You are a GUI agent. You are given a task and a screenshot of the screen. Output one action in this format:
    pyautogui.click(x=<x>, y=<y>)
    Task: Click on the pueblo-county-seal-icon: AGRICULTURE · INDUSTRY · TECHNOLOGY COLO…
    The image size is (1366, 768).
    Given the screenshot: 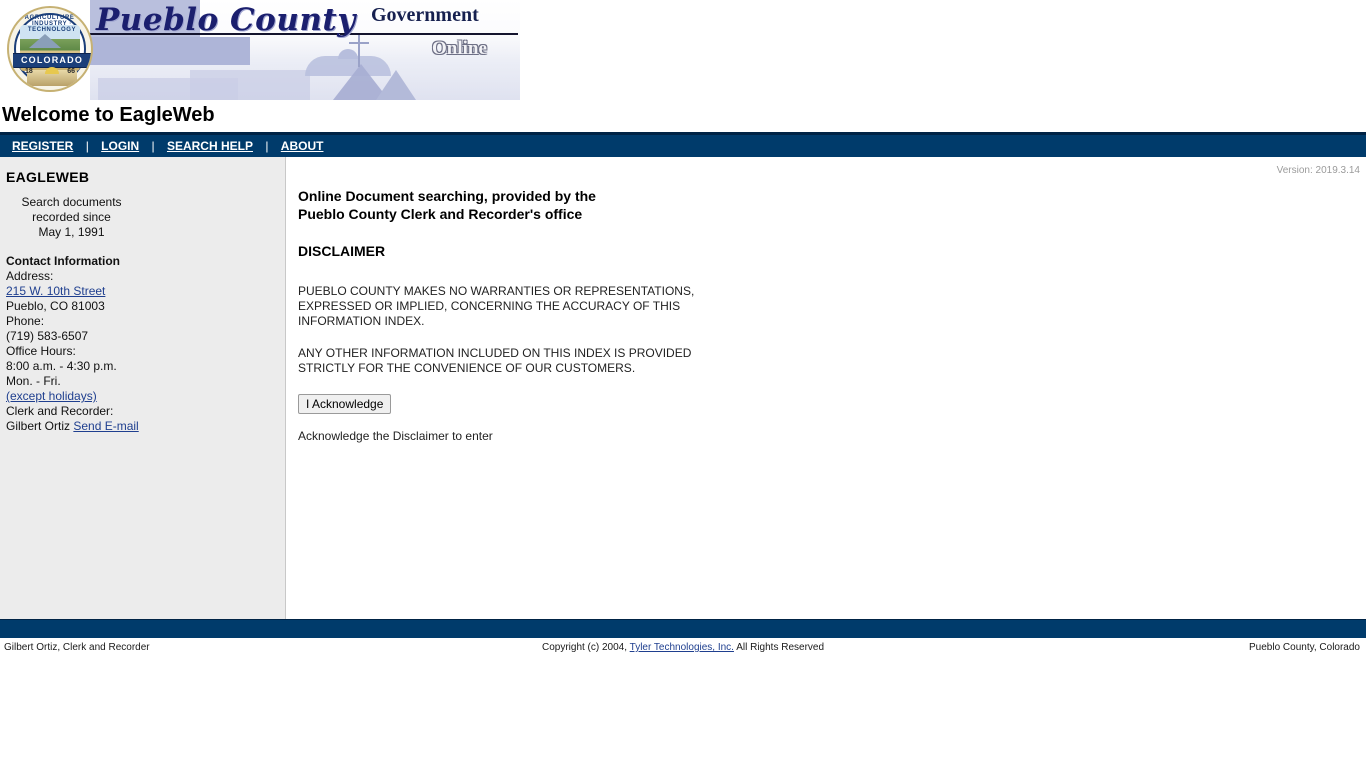 What is the action you would take?
    pyautogui.click(x=50, y=49)
    